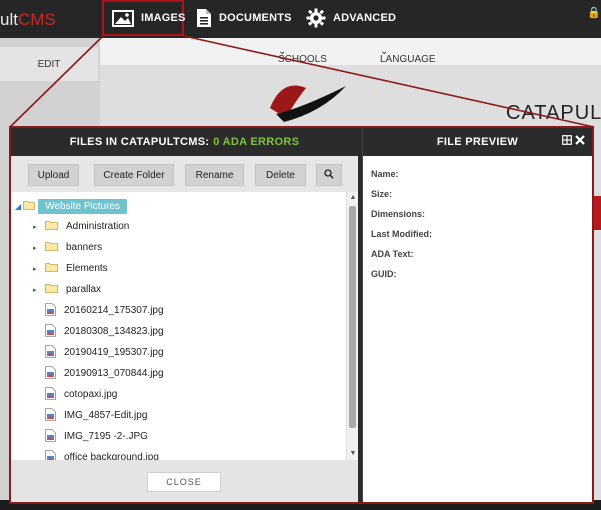 This screenshot has height=510, width=601. I want to click on folder-label: banners, so click(84, 247).